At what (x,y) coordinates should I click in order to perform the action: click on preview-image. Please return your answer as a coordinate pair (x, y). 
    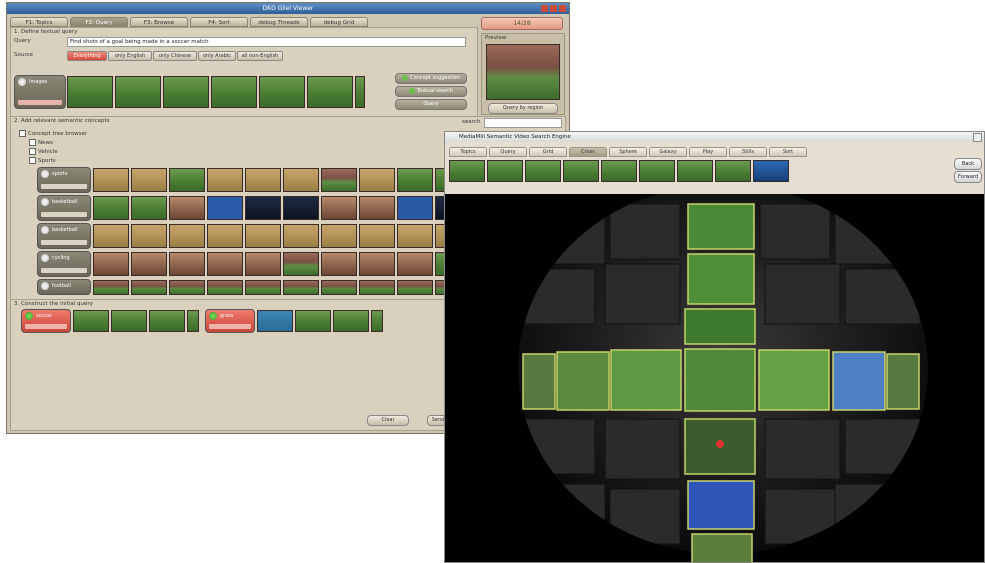
    Looking at the image, I should click on (523, 72).